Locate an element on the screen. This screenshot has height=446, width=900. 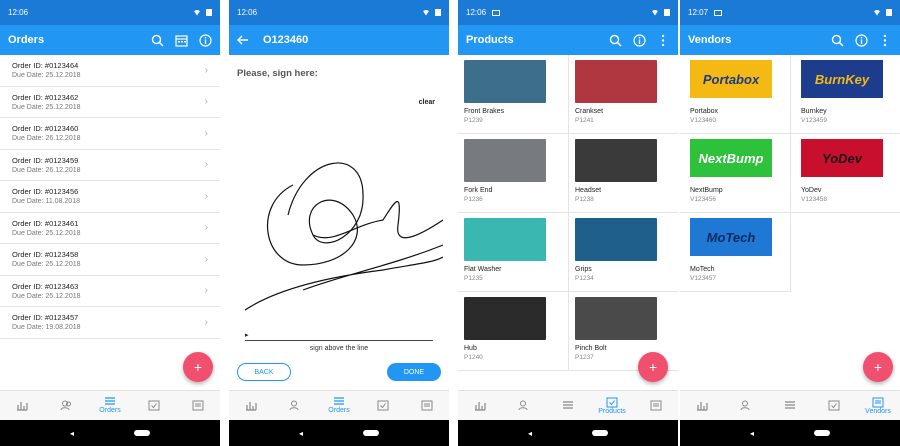
wifi-icon is located at coordinates (426, 12).